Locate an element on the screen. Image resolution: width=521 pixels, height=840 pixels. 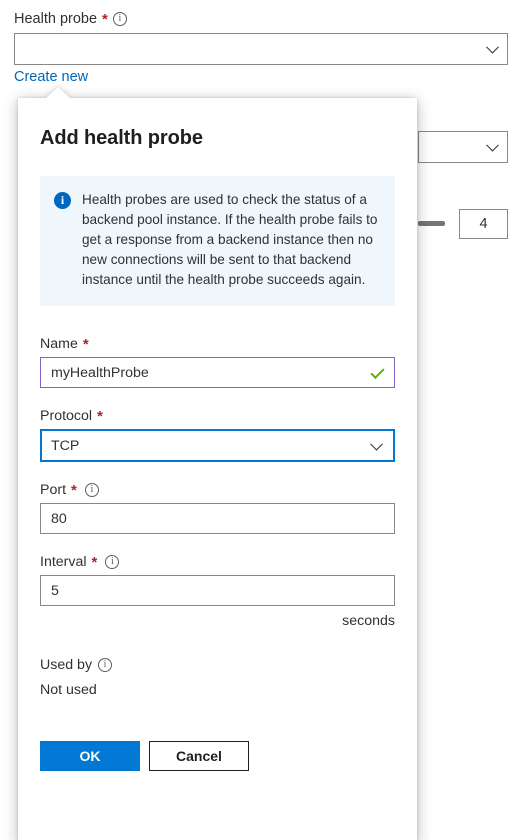
health-probe-select is located at coordinates (261, 49).